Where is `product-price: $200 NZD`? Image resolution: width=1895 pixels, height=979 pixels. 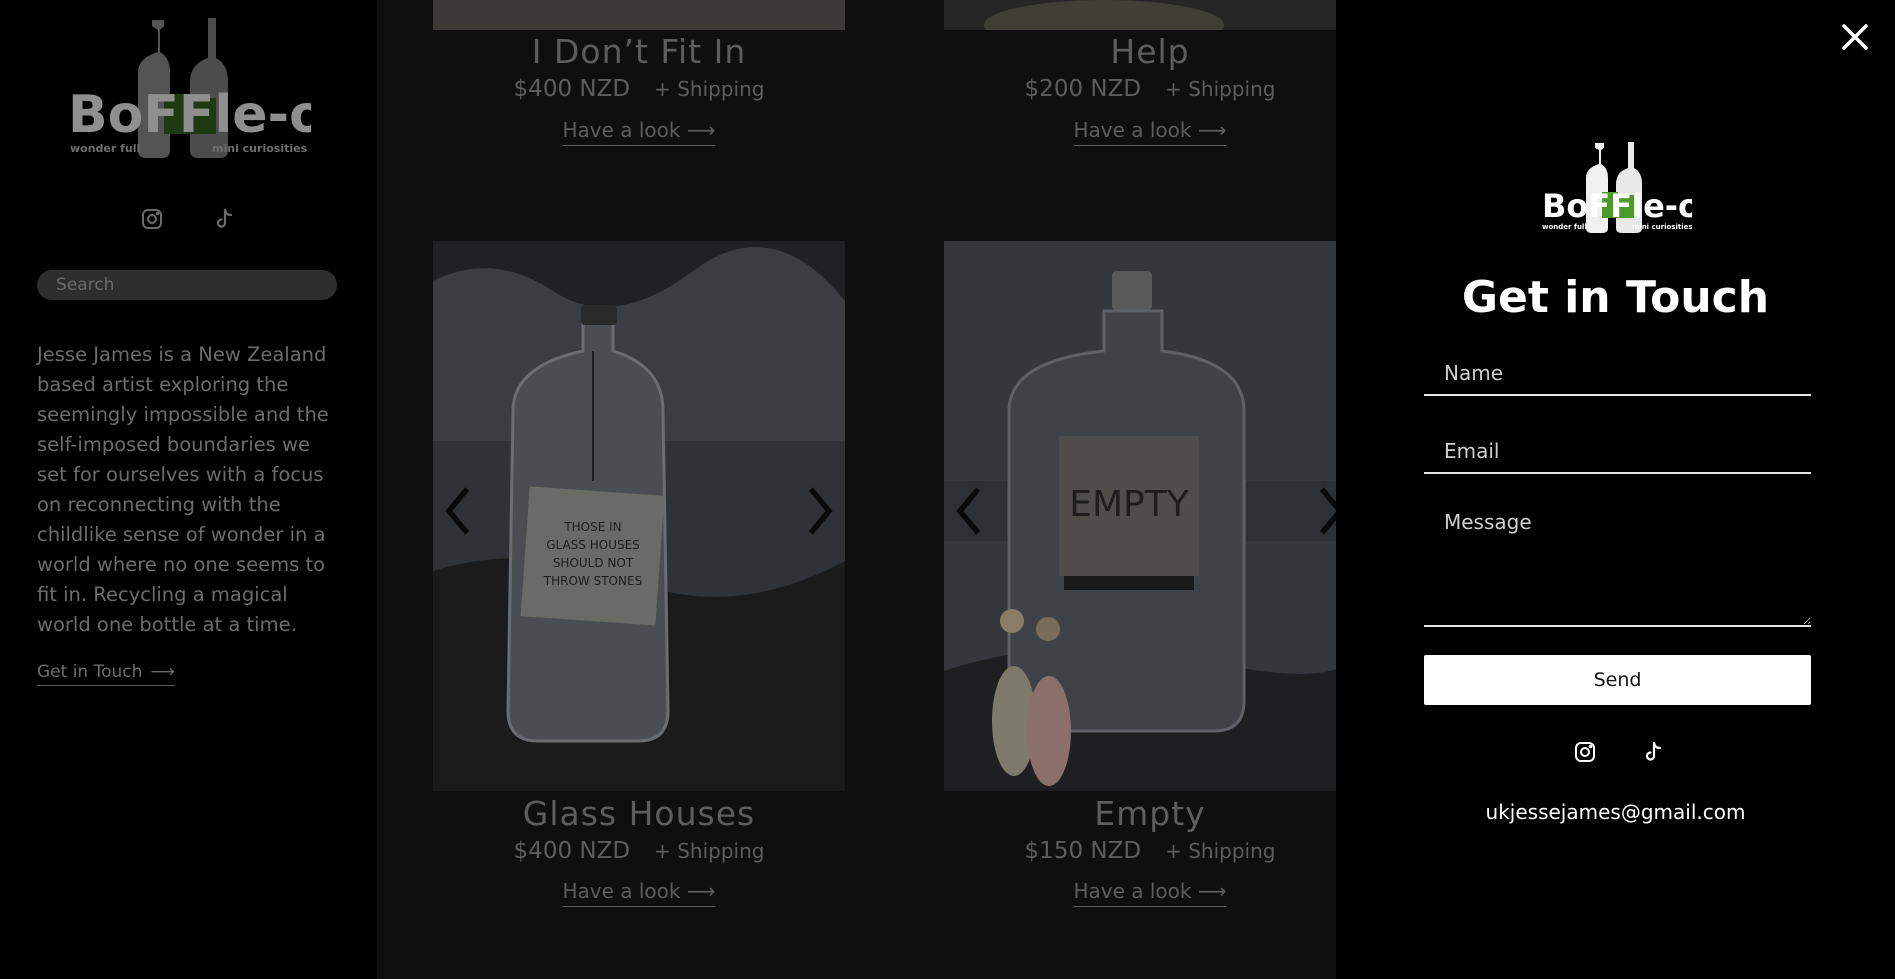 product-price: $200 NZD is located at coordinates (1083, 89).